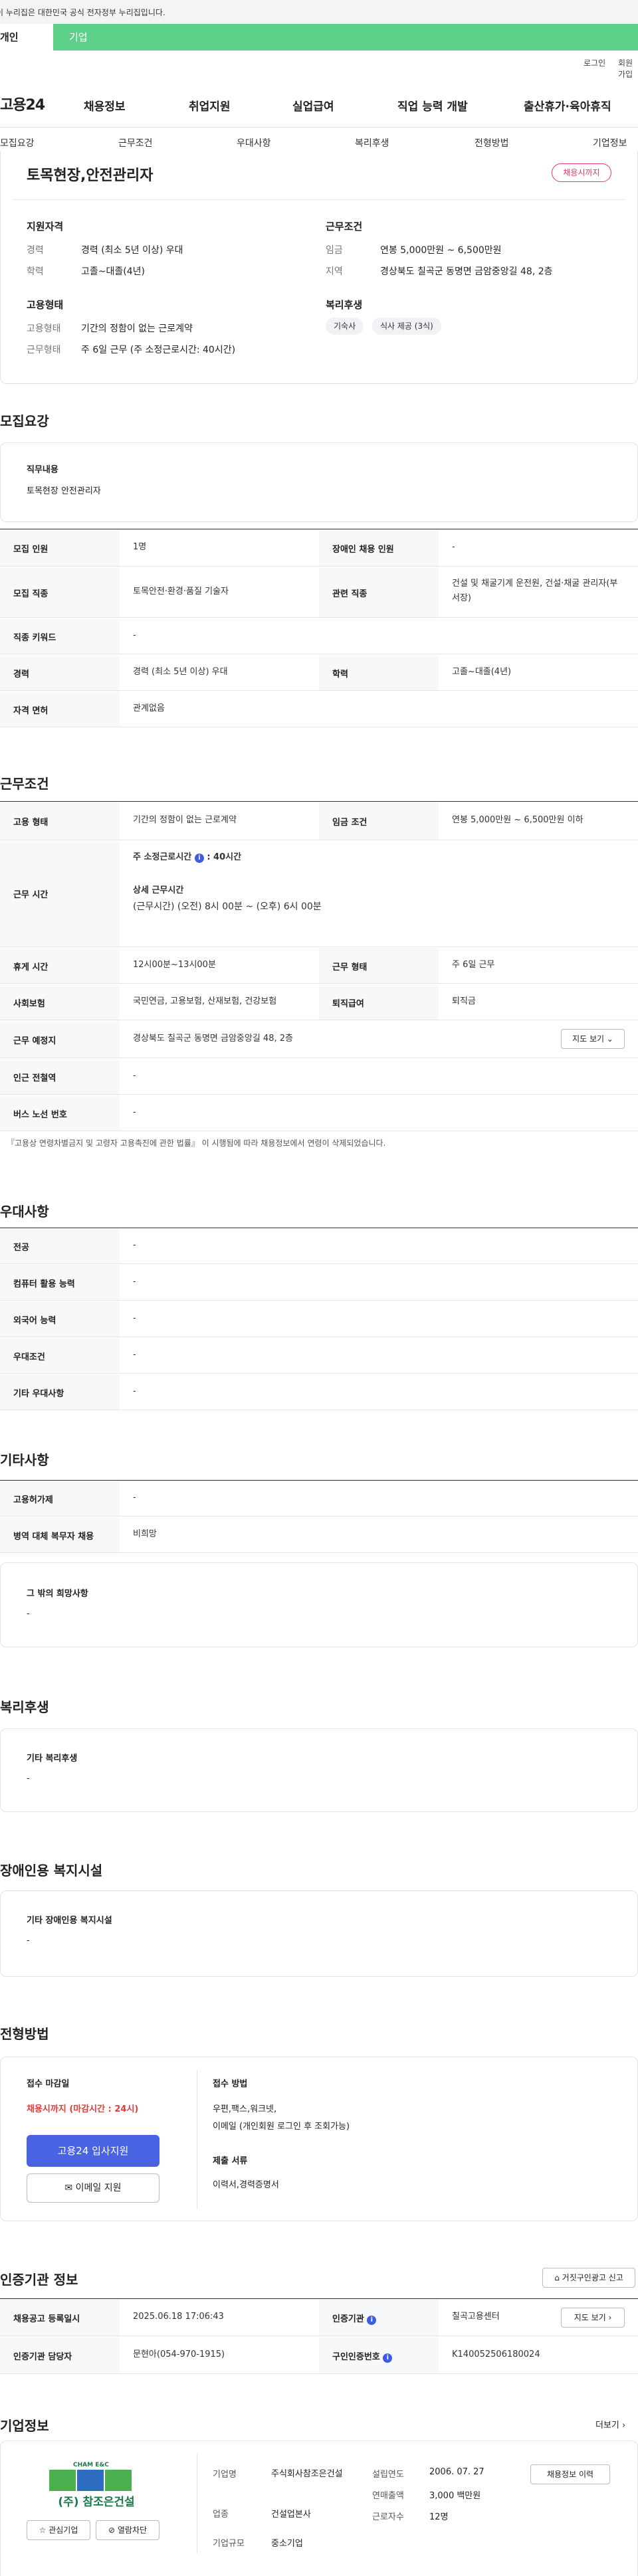 The width and height of the screenshot is (638, 2576). I want to click on deadline-value: 채용시까지 (마감시간 : 24시), so click(83, 2109).